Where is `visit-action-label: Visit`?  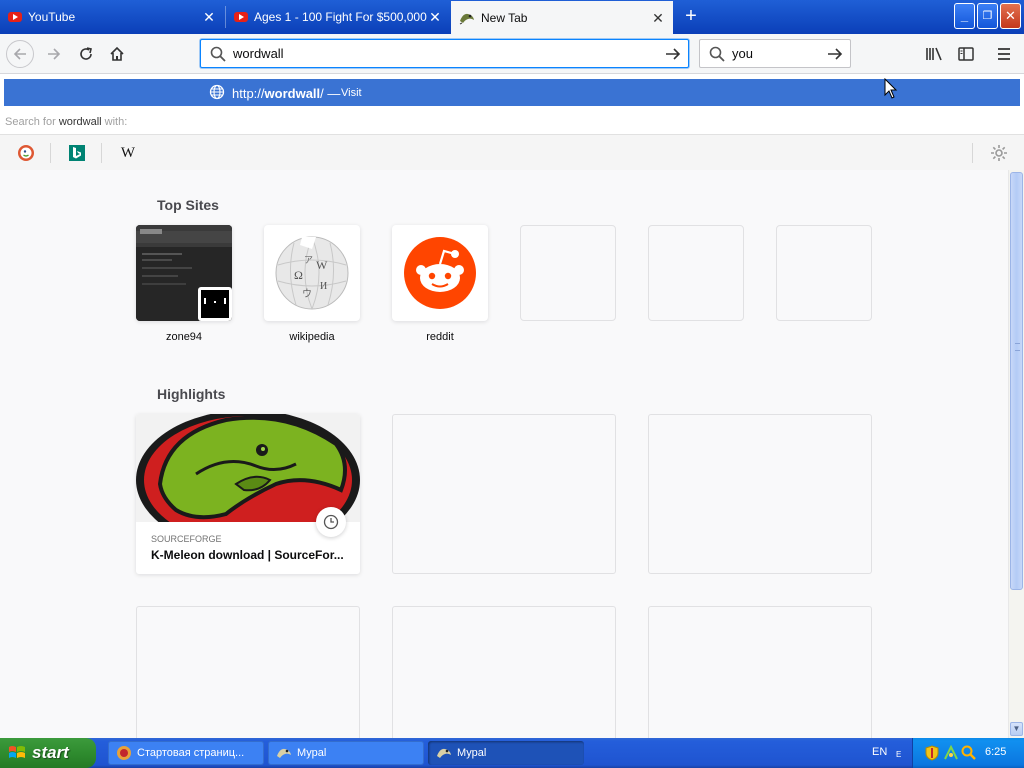 visit-action-label: Visit is located at coordinates (351, 93).